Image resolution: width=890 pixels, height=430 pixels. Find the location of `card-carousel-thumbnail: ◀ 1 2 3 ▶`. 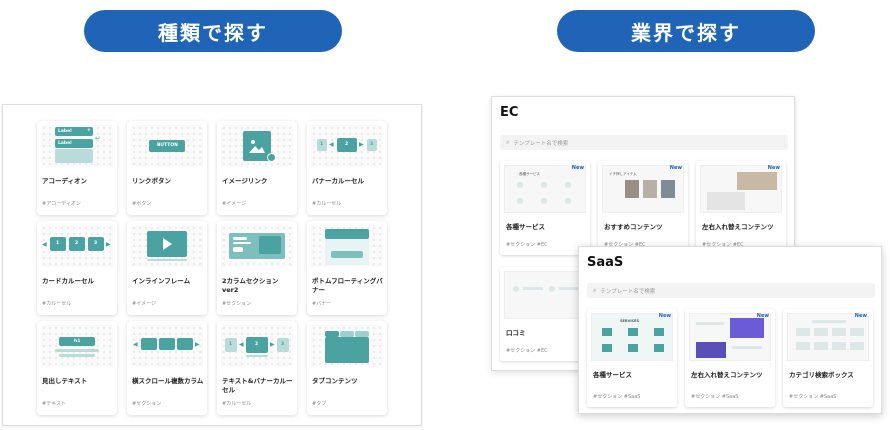

card-carousel-thumbnail: ◀ 1 2 3 ▶ is located at coordinates (77, 246).